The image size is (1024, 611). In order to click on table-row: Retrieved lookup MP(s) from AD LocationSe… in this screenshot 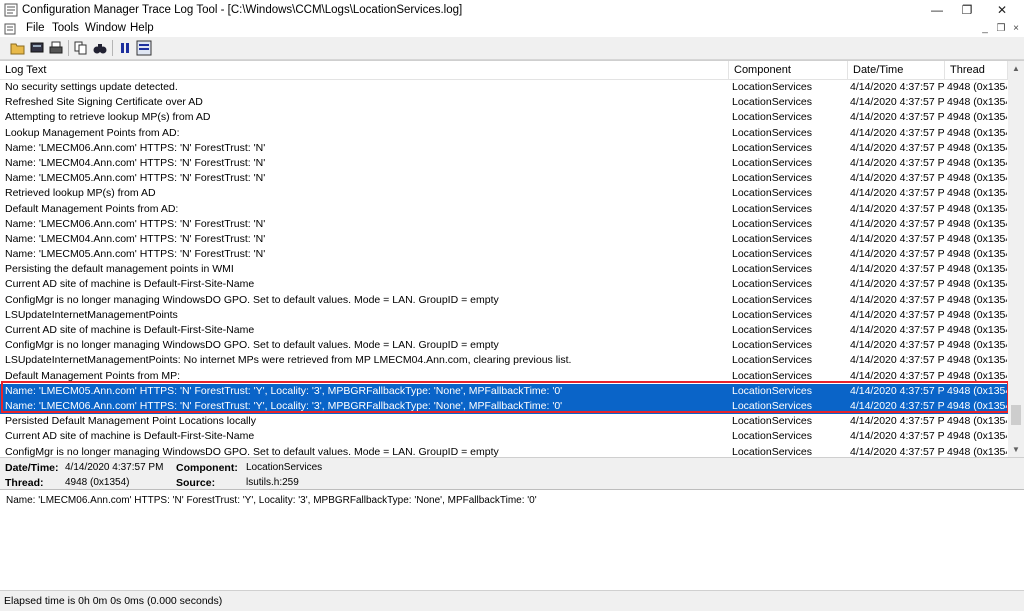, I will do `click(504, 193)`.